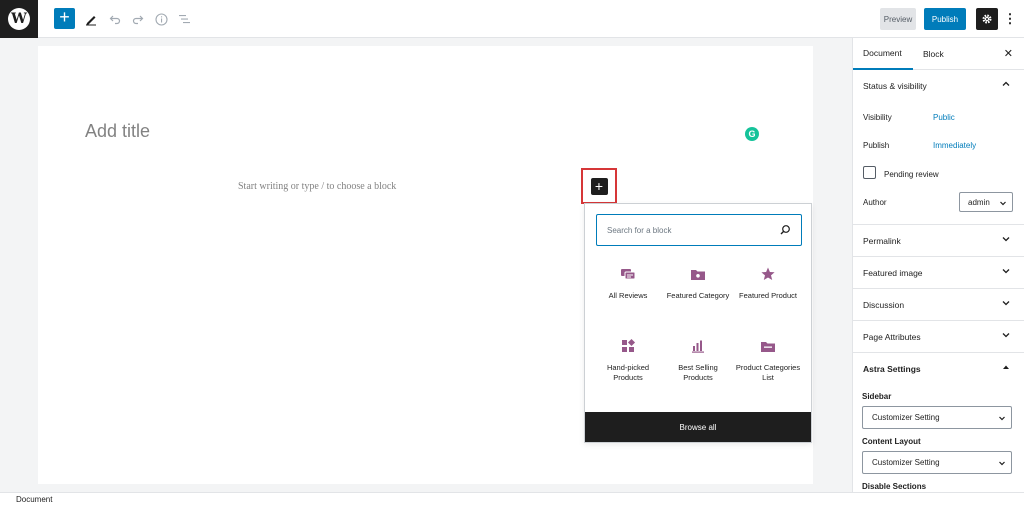  What do you see at coordinates (954, 145) in the screenshot?
I see `publish-date-toggle: Immediately` at bounding box center [954, 145].